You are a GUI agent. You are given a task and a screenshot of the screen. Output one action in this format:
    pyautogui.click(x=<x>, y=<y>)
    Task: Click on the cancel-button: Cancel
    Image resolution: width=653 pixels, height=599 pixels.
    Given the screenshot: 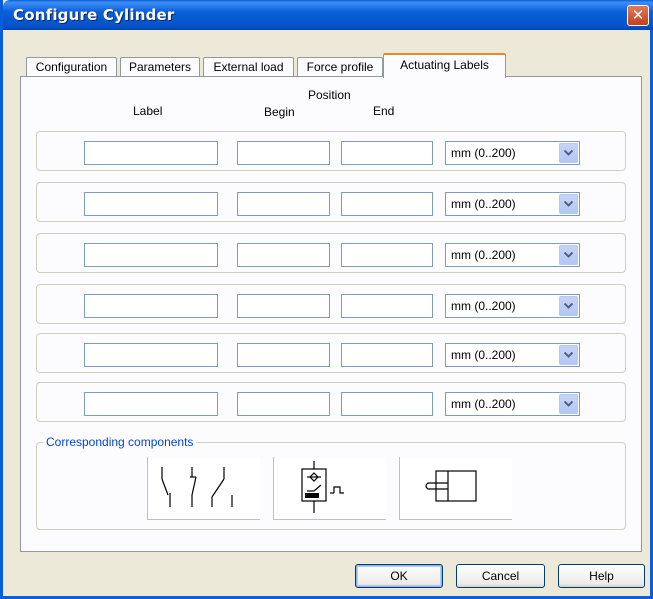 What is the action you would take?
    pyautogui.click(x=500, y=576)
    